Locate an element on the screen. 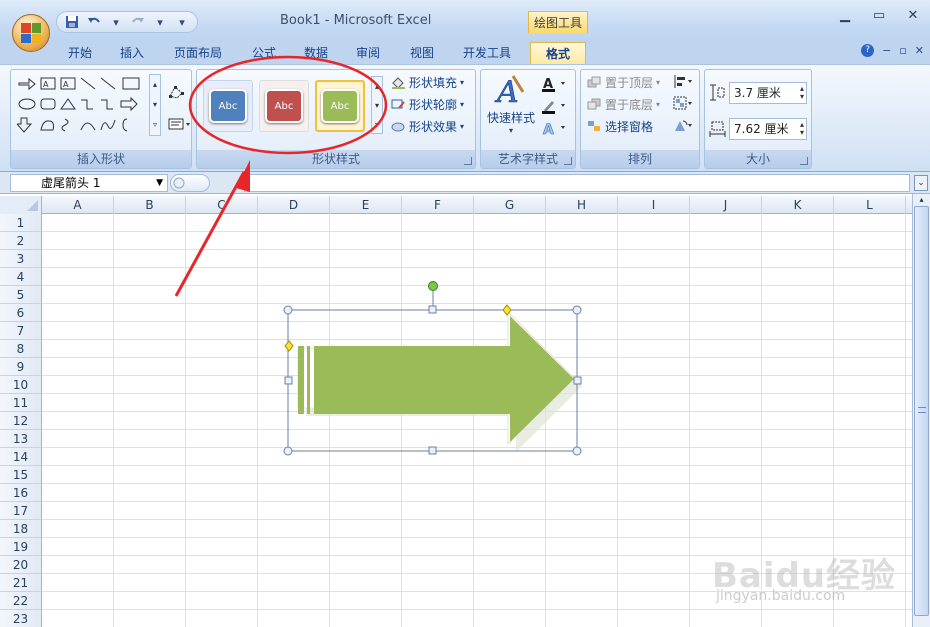  send-to-back-button: 置于底层 ▾ is located at coordinates (623, 104).